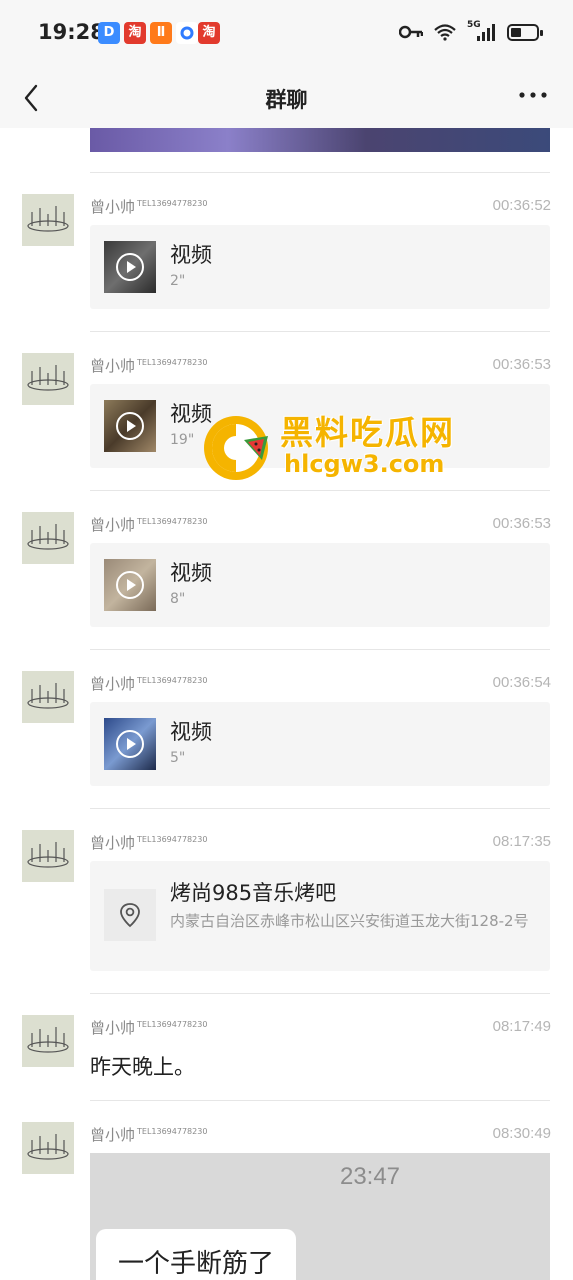 The image size is (573, 1280). I want to click on video-duration: 5", so click(178, 758).